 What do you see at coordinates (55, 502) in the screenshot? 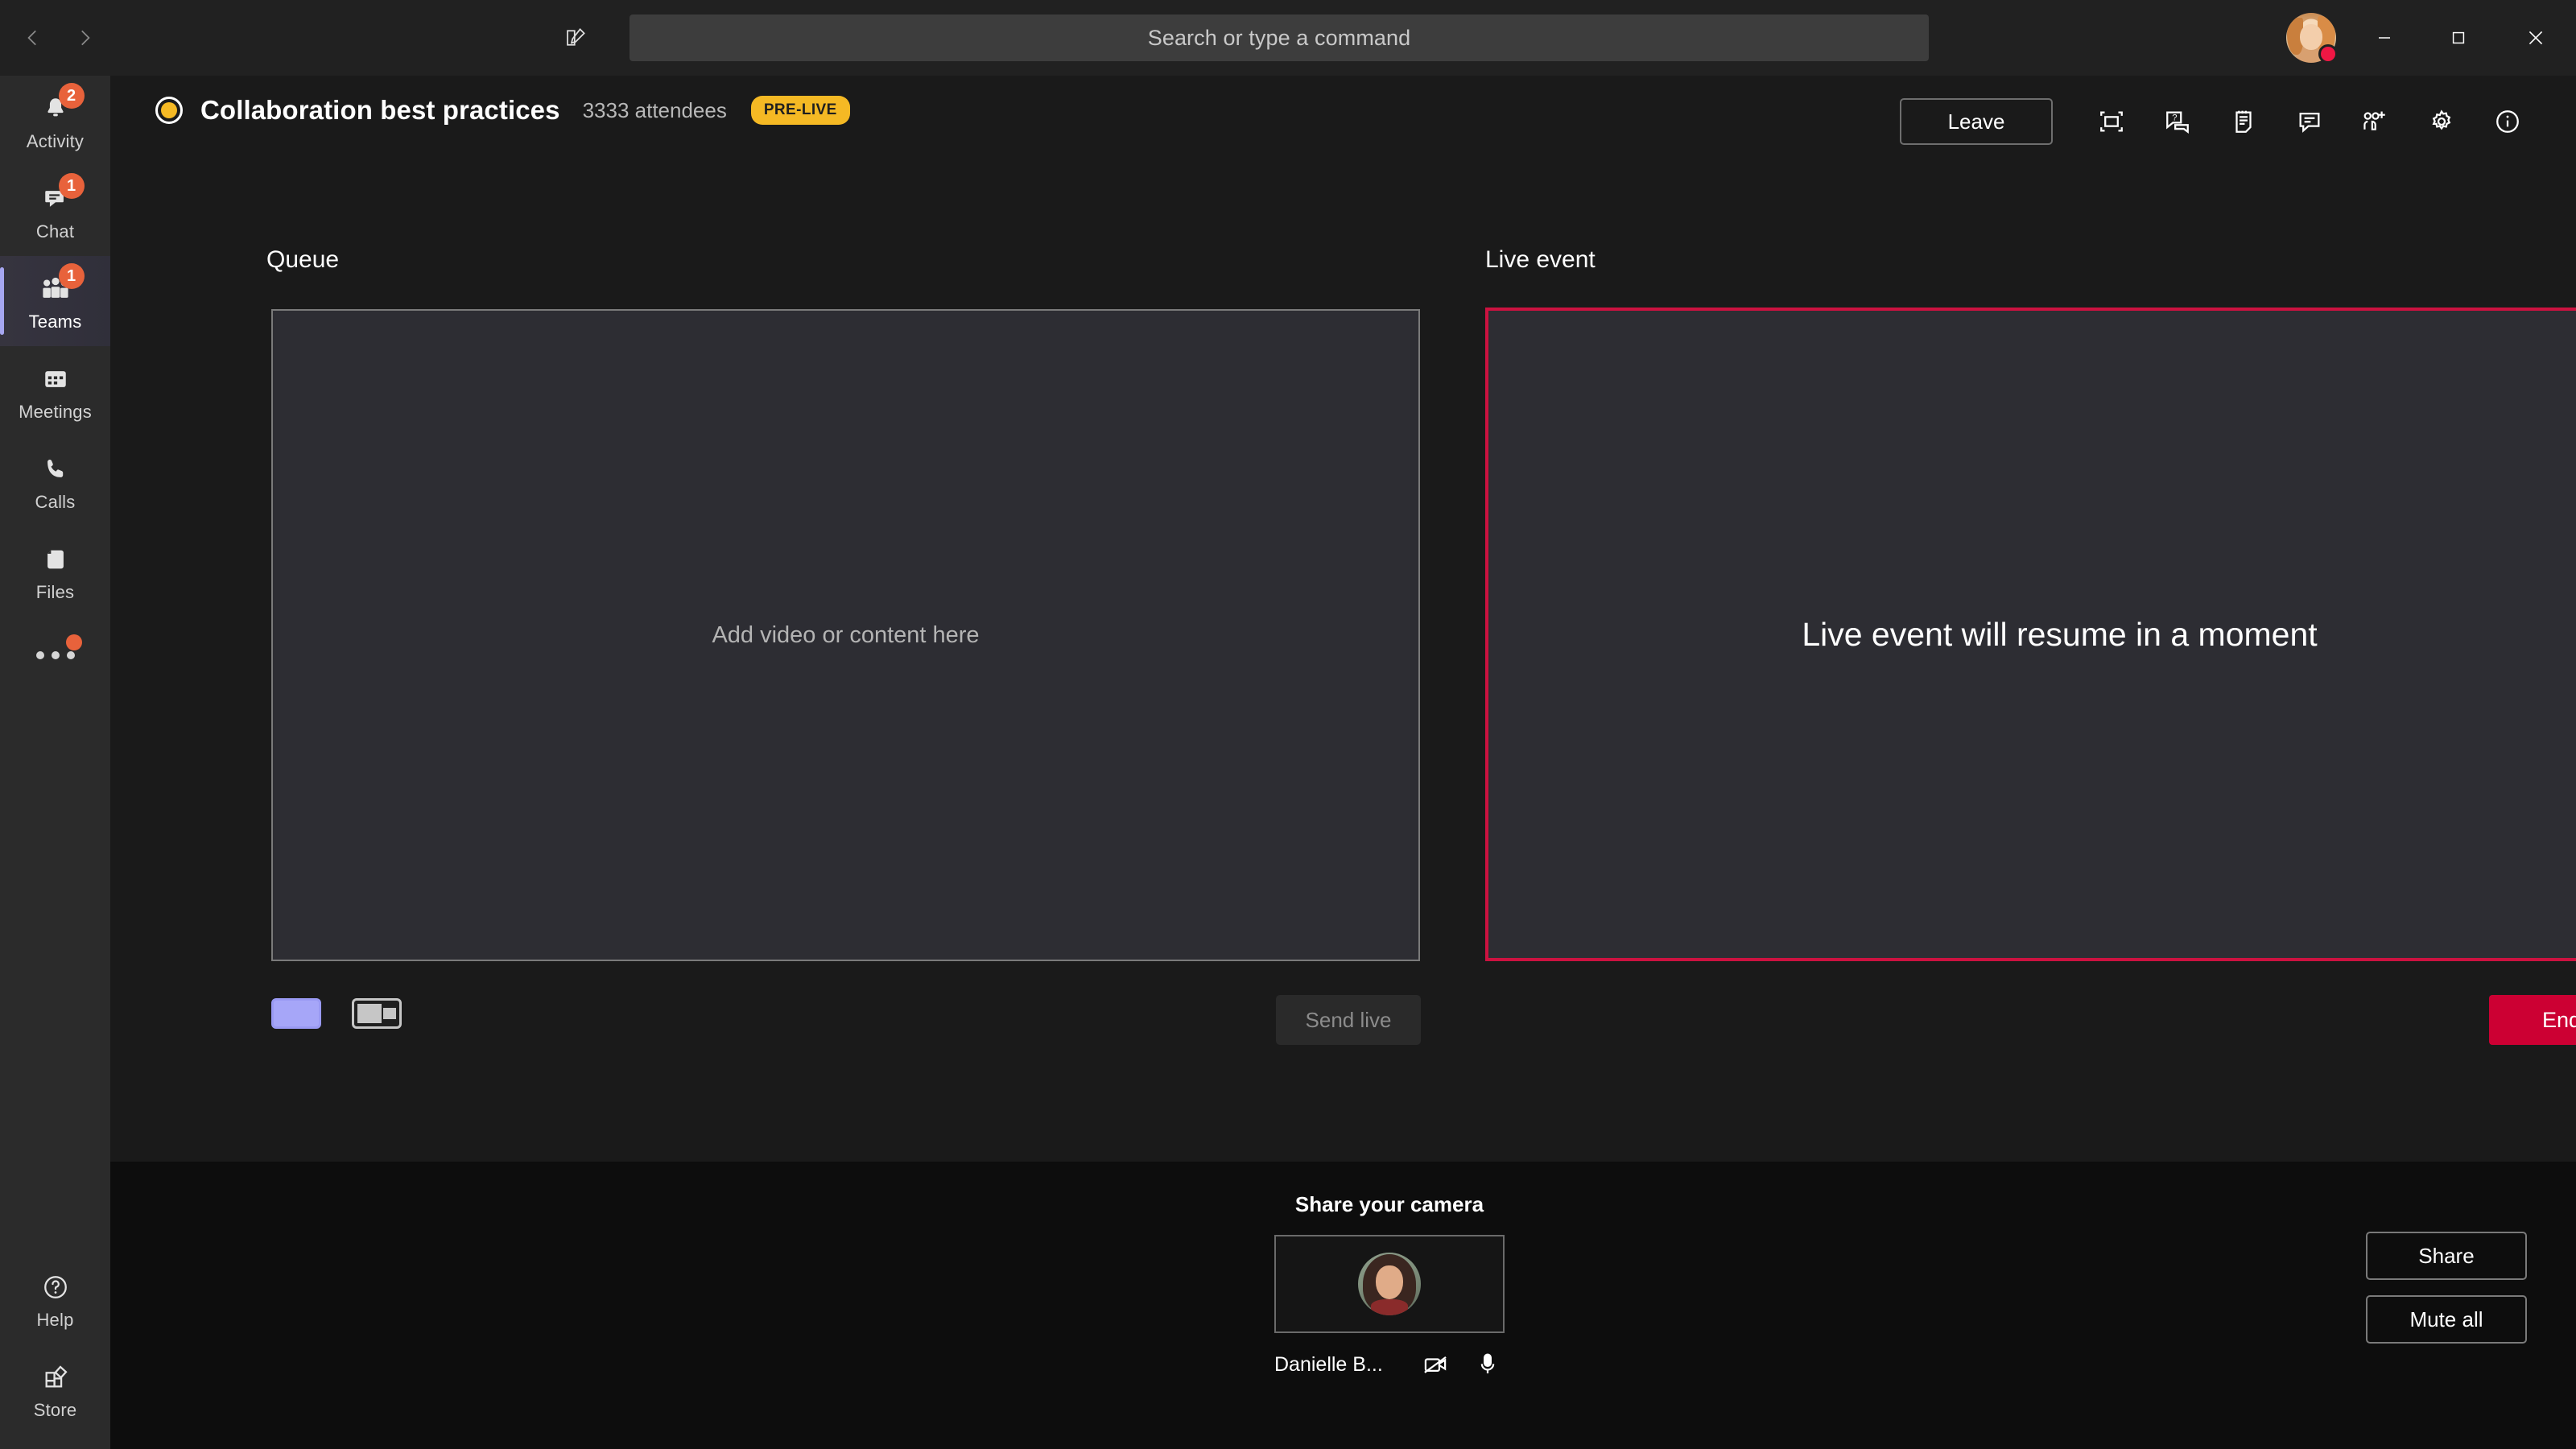
I see `sidebar-item-label: Calls` at bounding box center [55, 502].